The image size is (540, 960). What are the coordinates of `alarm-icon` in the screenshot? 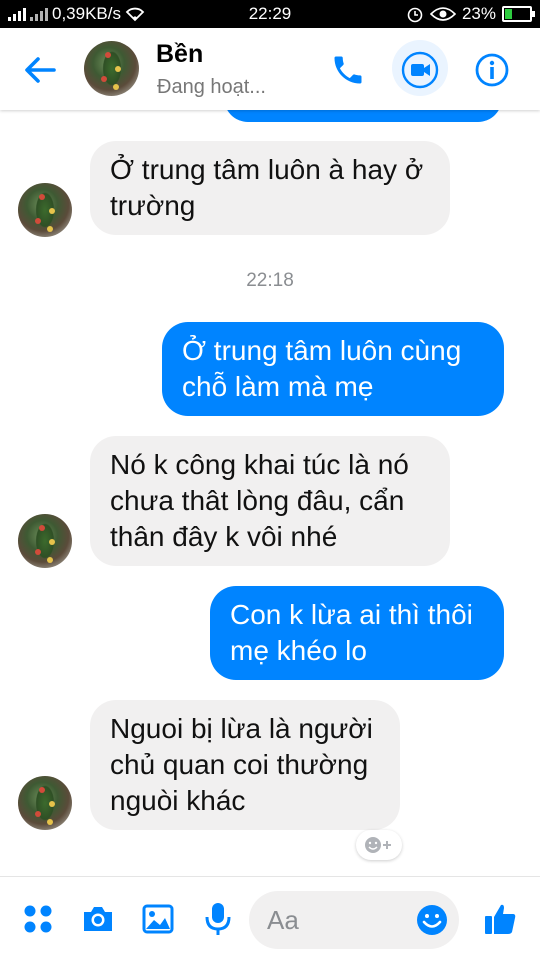 It's located at (415, 15).